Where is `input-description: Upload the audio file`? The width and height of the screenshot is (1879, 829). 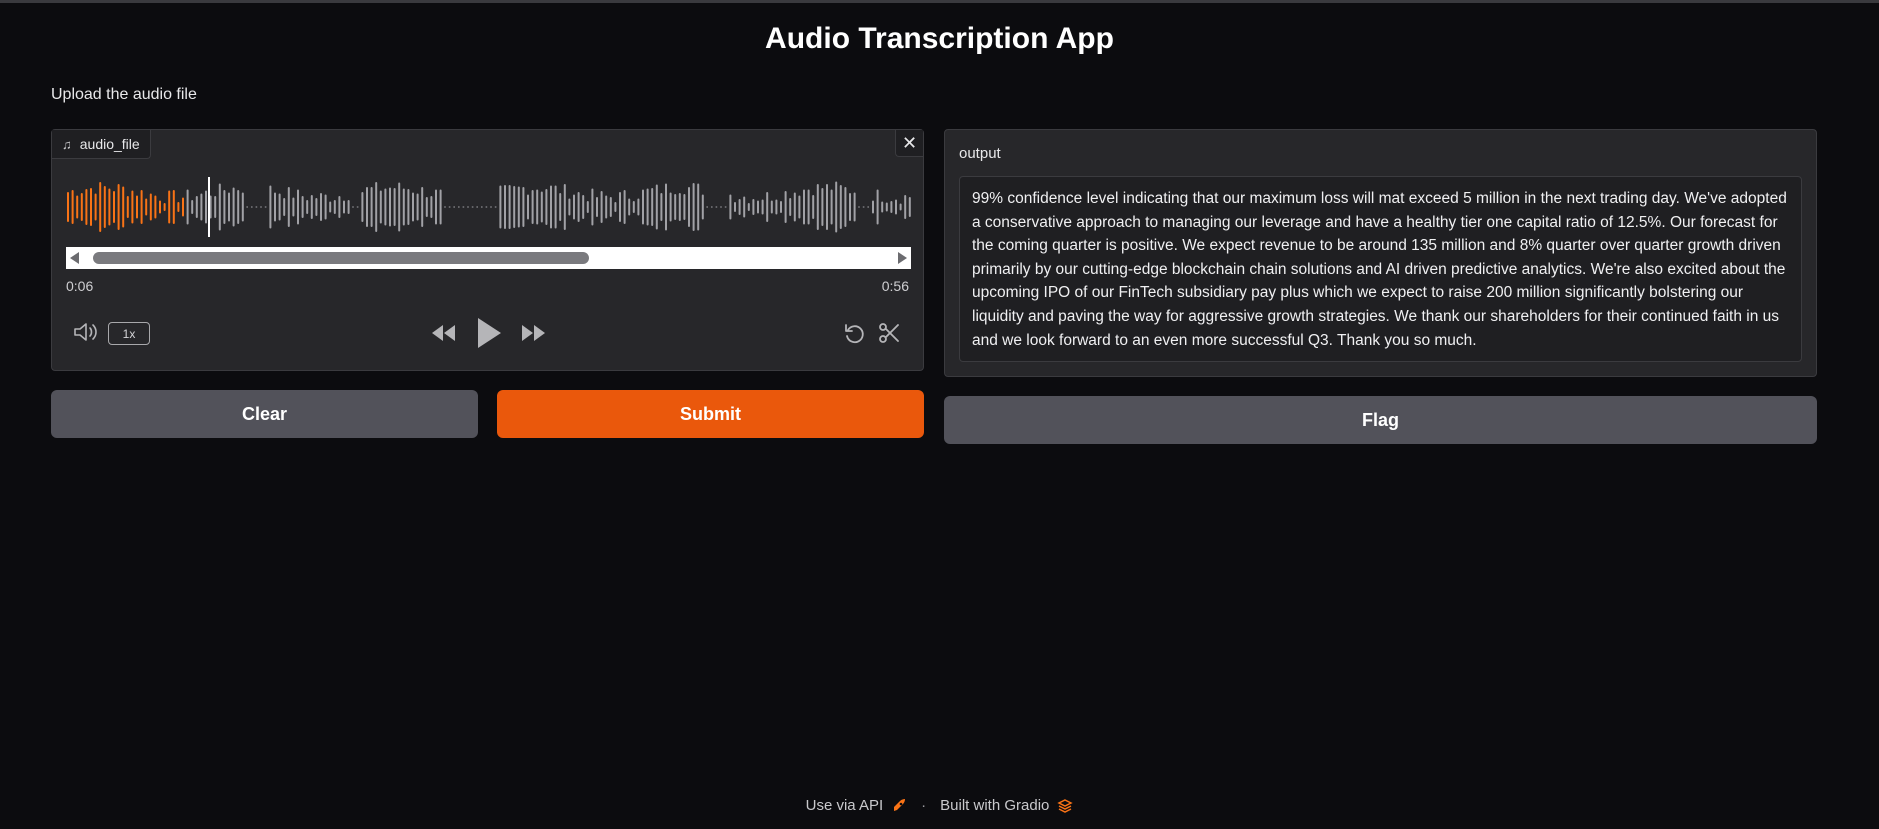
input-description: Upload the audio file is located at coordinates (124, 94).